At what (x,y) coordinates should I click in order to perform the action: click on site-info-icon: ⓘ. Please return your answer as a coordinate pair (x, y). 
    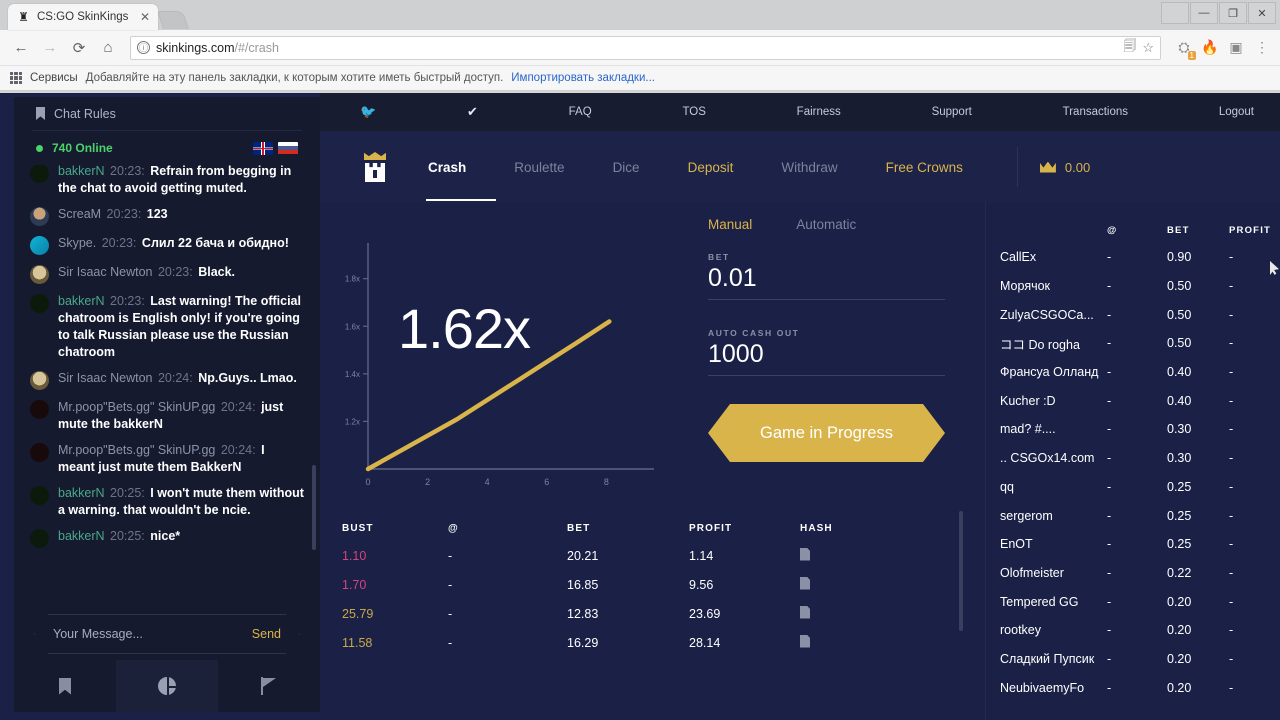
    Looking at the image, I should click on (143, 47).